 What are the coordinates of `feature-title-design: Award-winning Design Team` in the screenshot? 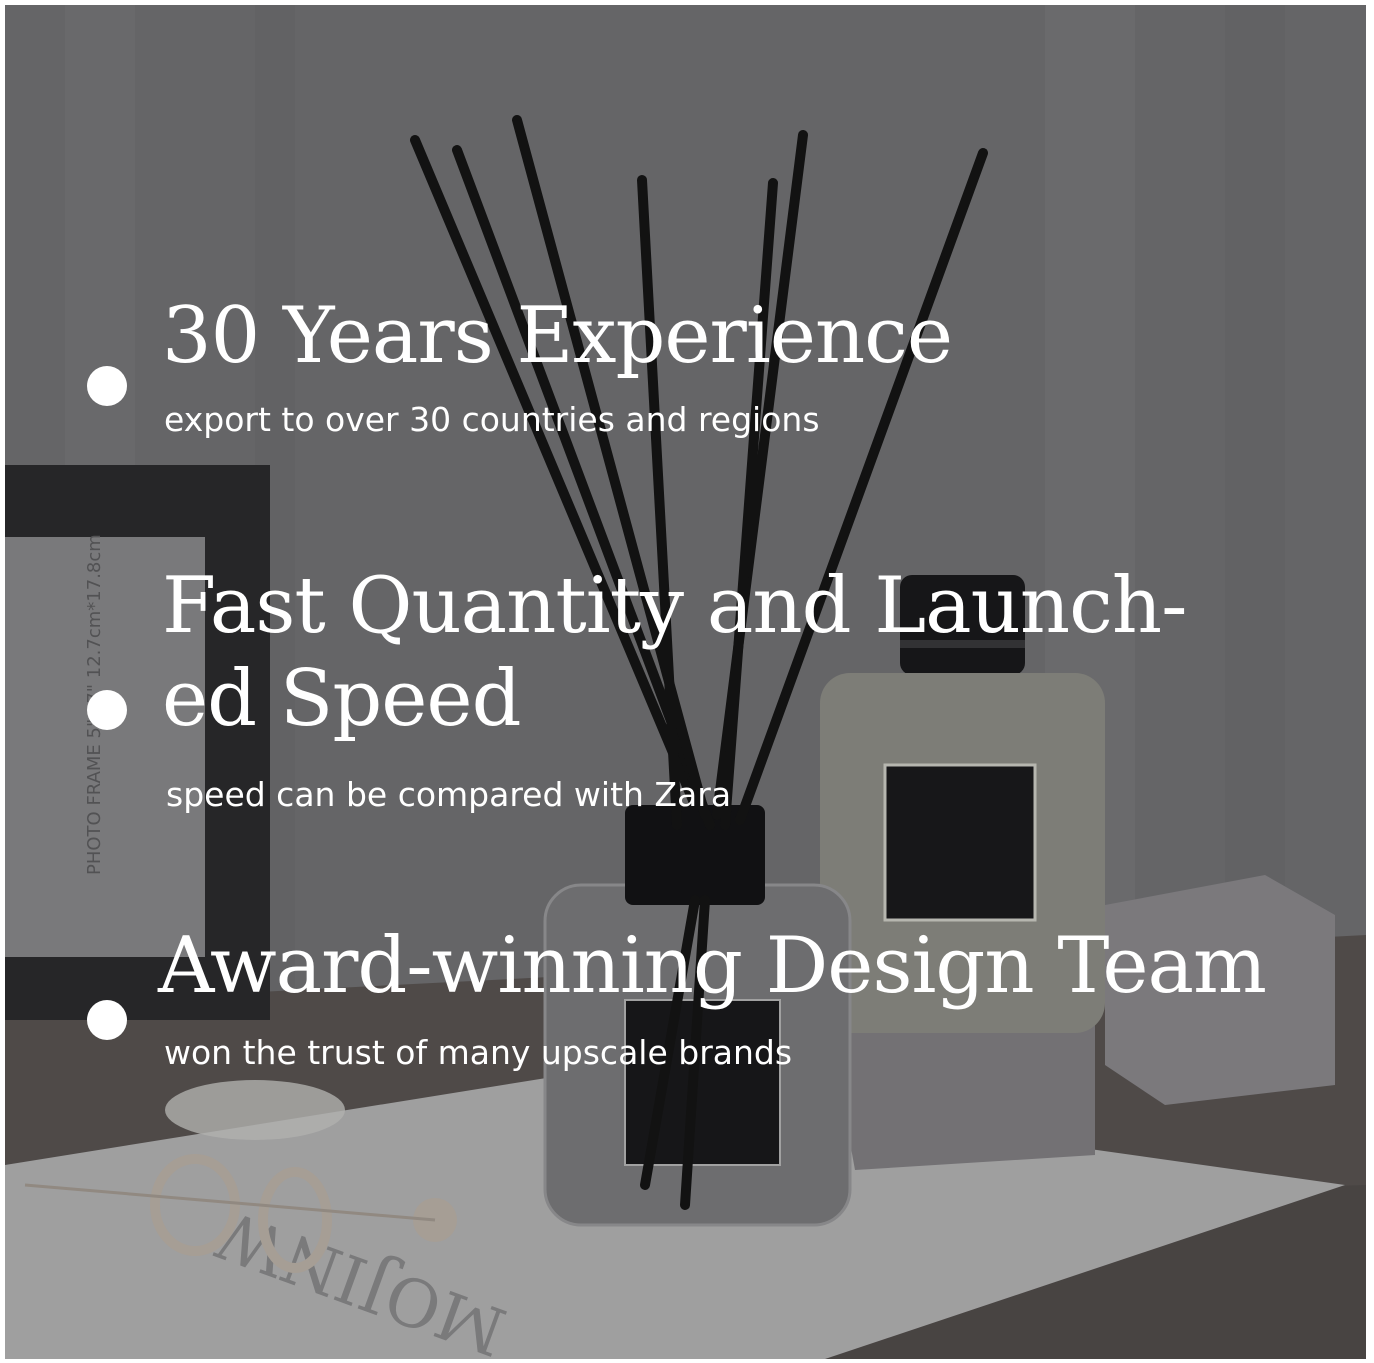 It's located at (712, 966).